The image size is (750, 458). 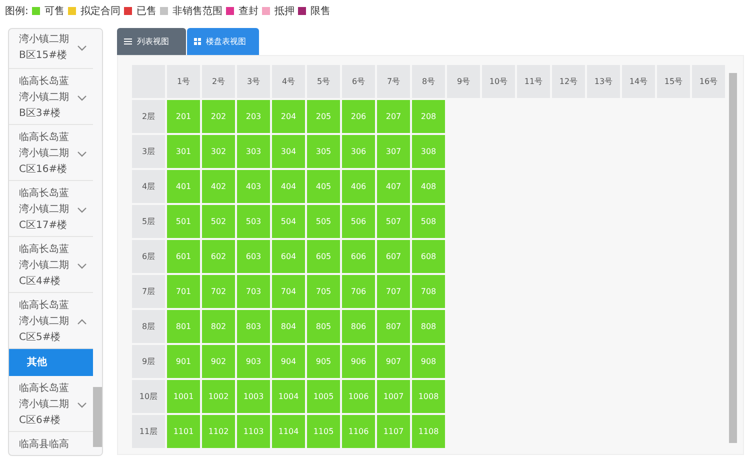 I want to click on unit-cell: 905, so click(x=323, y=361).